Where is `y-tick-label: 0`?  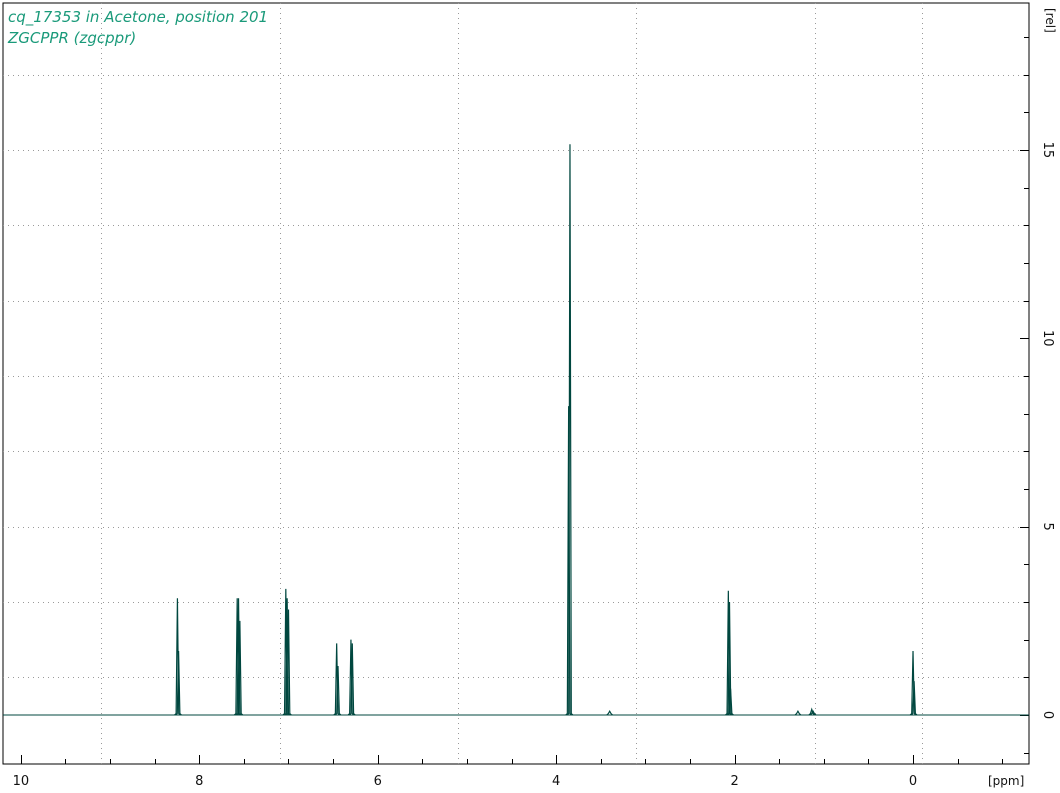
y-tick-label: 0 is located at coordinates (1047, 715).